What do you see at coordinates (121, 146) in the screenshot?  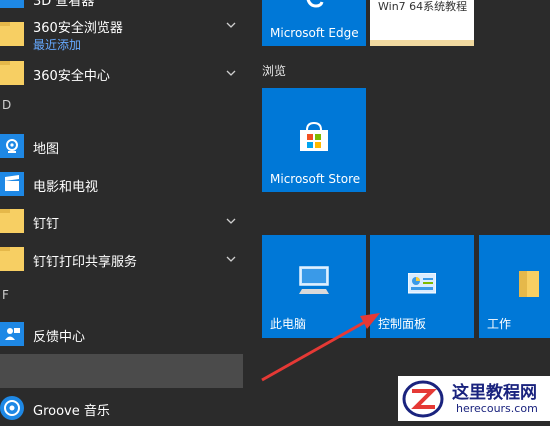 I see `app-item-maps: 地图` at bounding box center [121, 146].